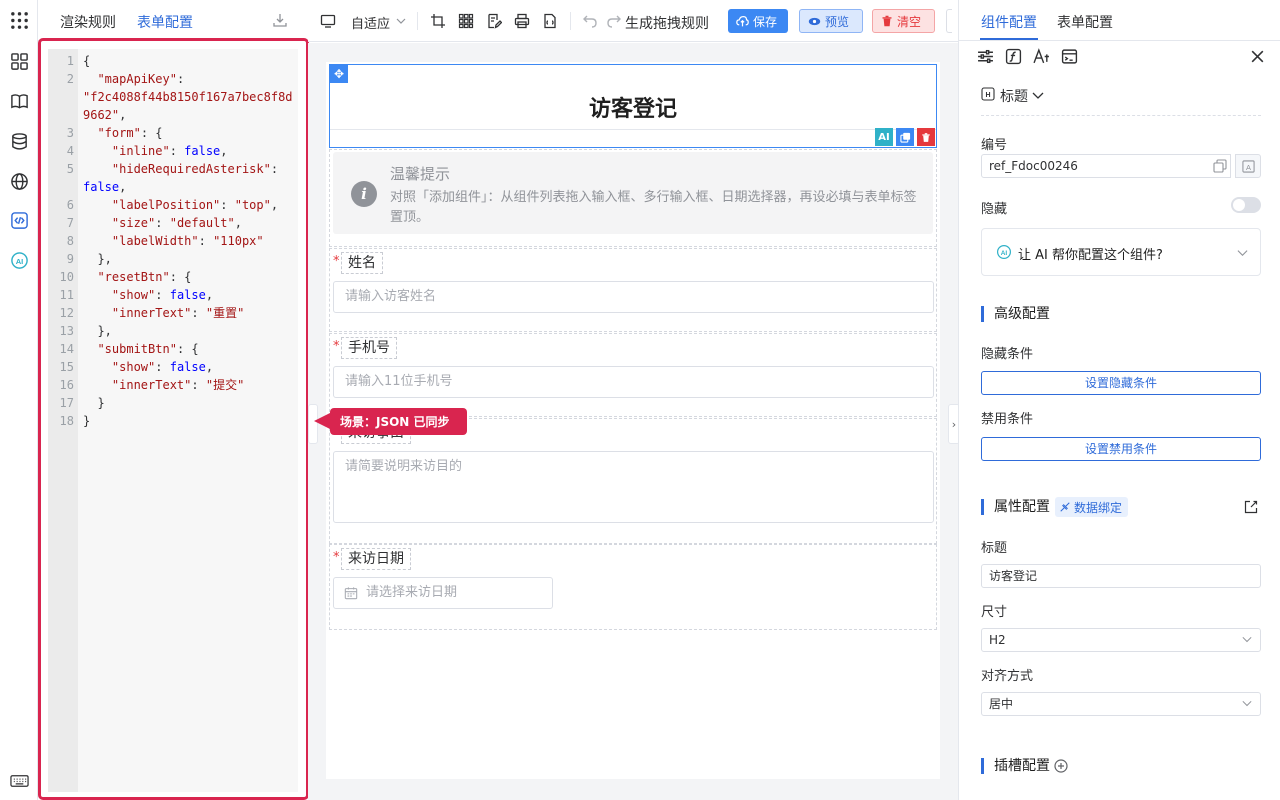 The image size is (1280, 800). What do you see at coordinates (590, 21) in the screenshot?
I see `undo-icon` at bounding box center [590, 21].